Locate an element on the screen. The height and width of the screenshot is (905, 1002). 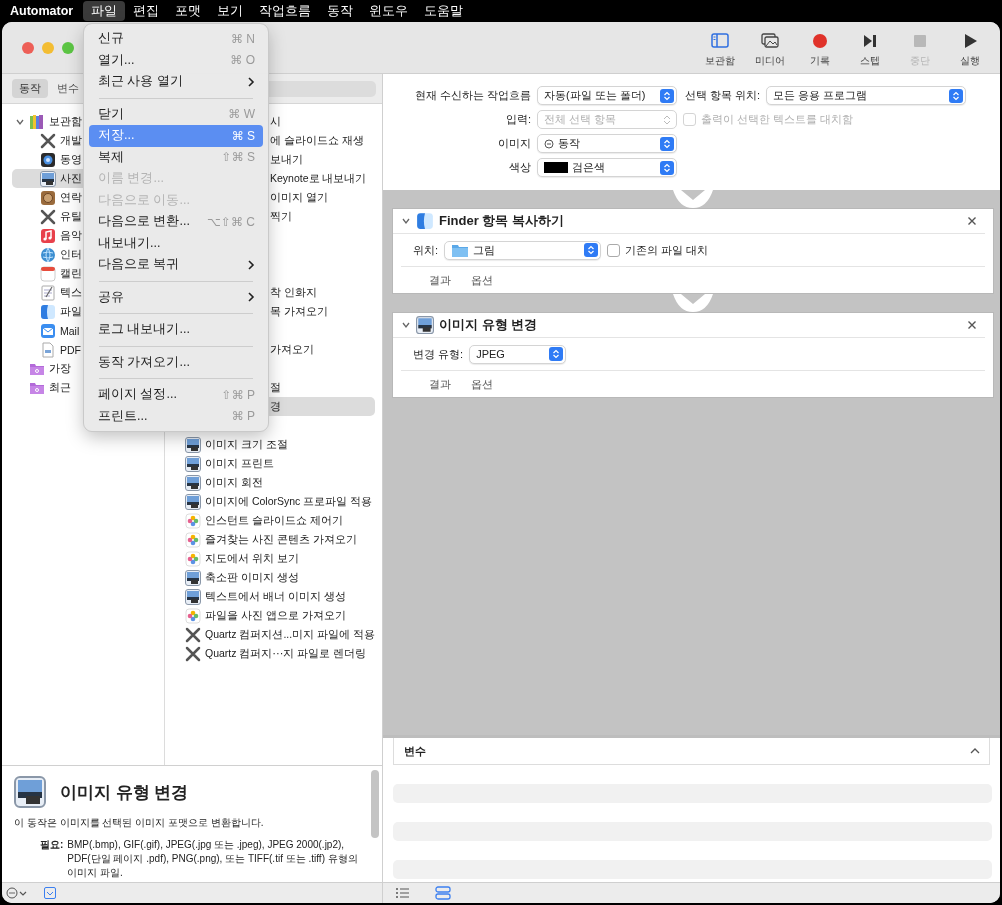
shortcut-text: ⌘ W is located at coordinates (241, 114).